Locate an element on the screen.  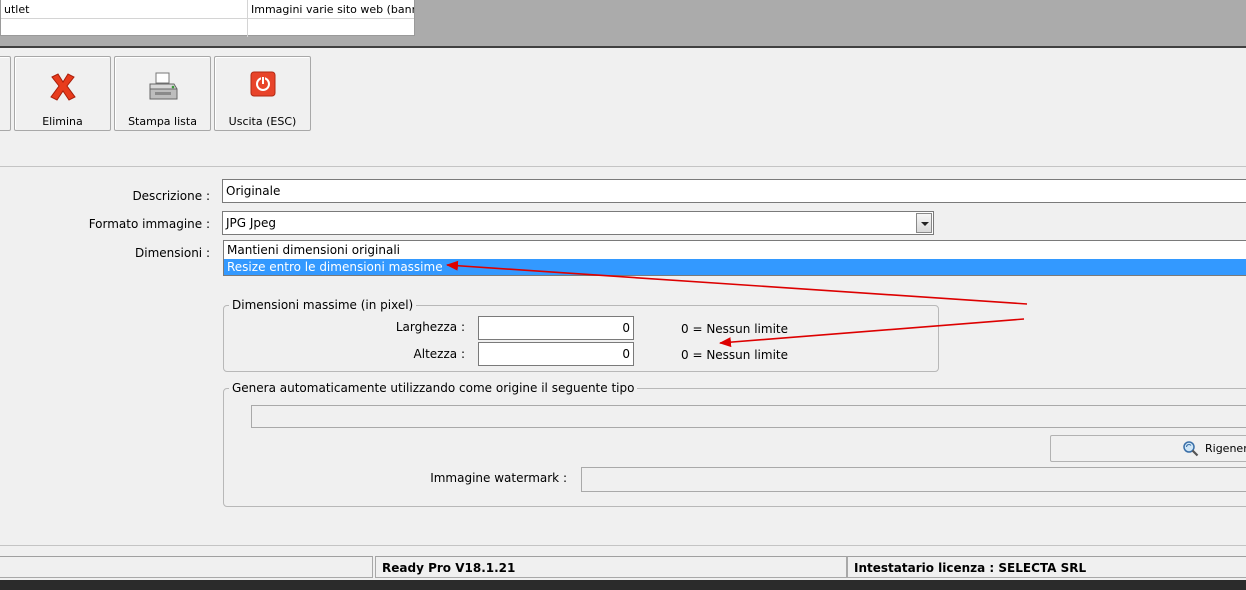
formato-immagine-value: JPG Jpeg is located at coordinates (251, 223).